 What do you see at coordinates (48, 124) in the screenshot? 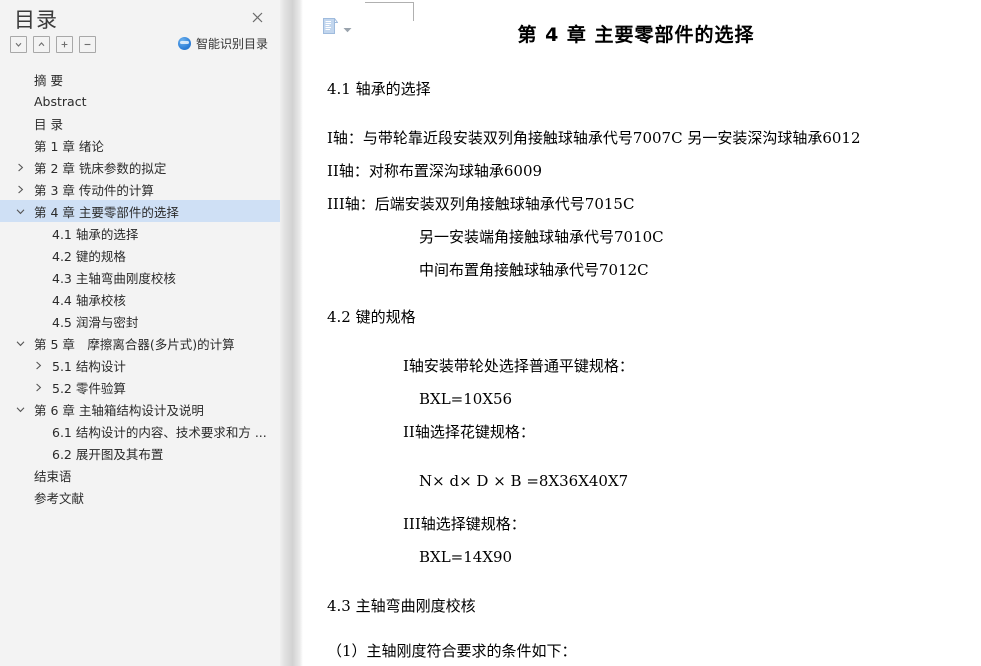
I see `toc-item-label: 目 录` at bounding box center [48, 124].